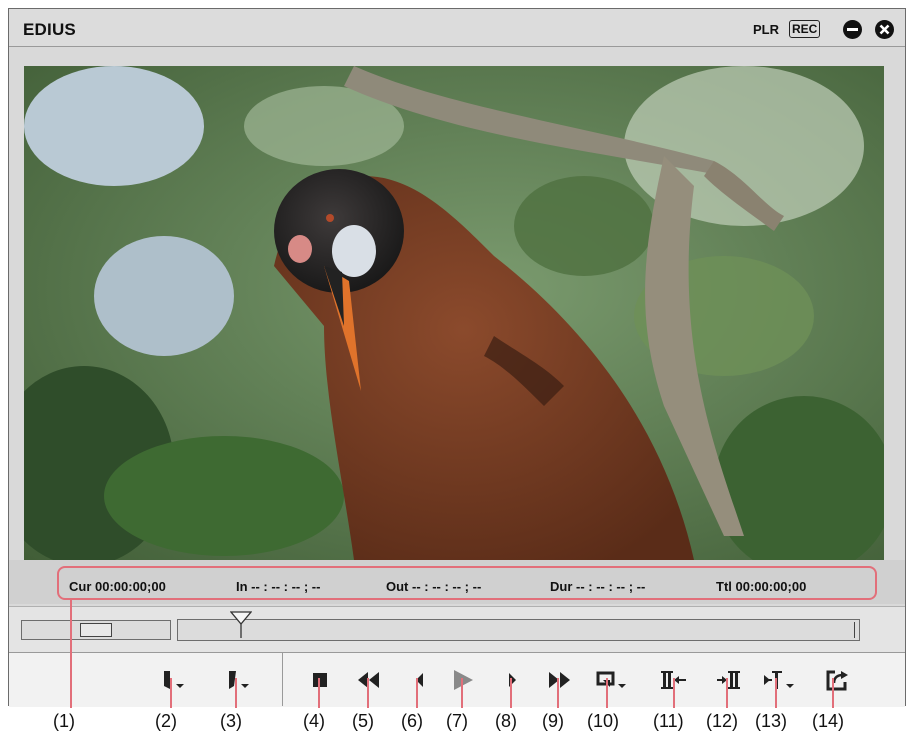 This screenshot has width=906, height=751. I want to click on close-button, so click(884, 29).